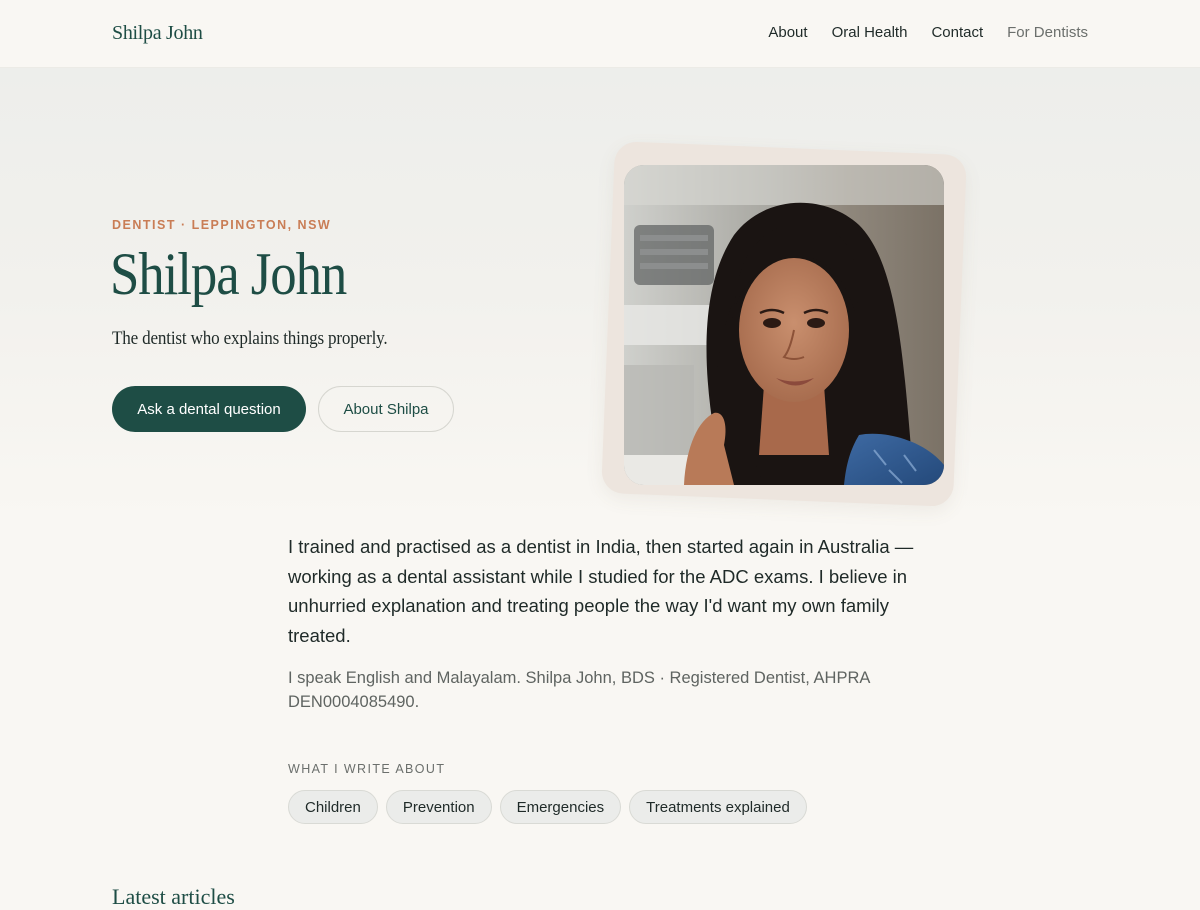  Describe the element at coordinates (228, 274) in the screenshot. I see `hero-title: Shilpa John` at that location.